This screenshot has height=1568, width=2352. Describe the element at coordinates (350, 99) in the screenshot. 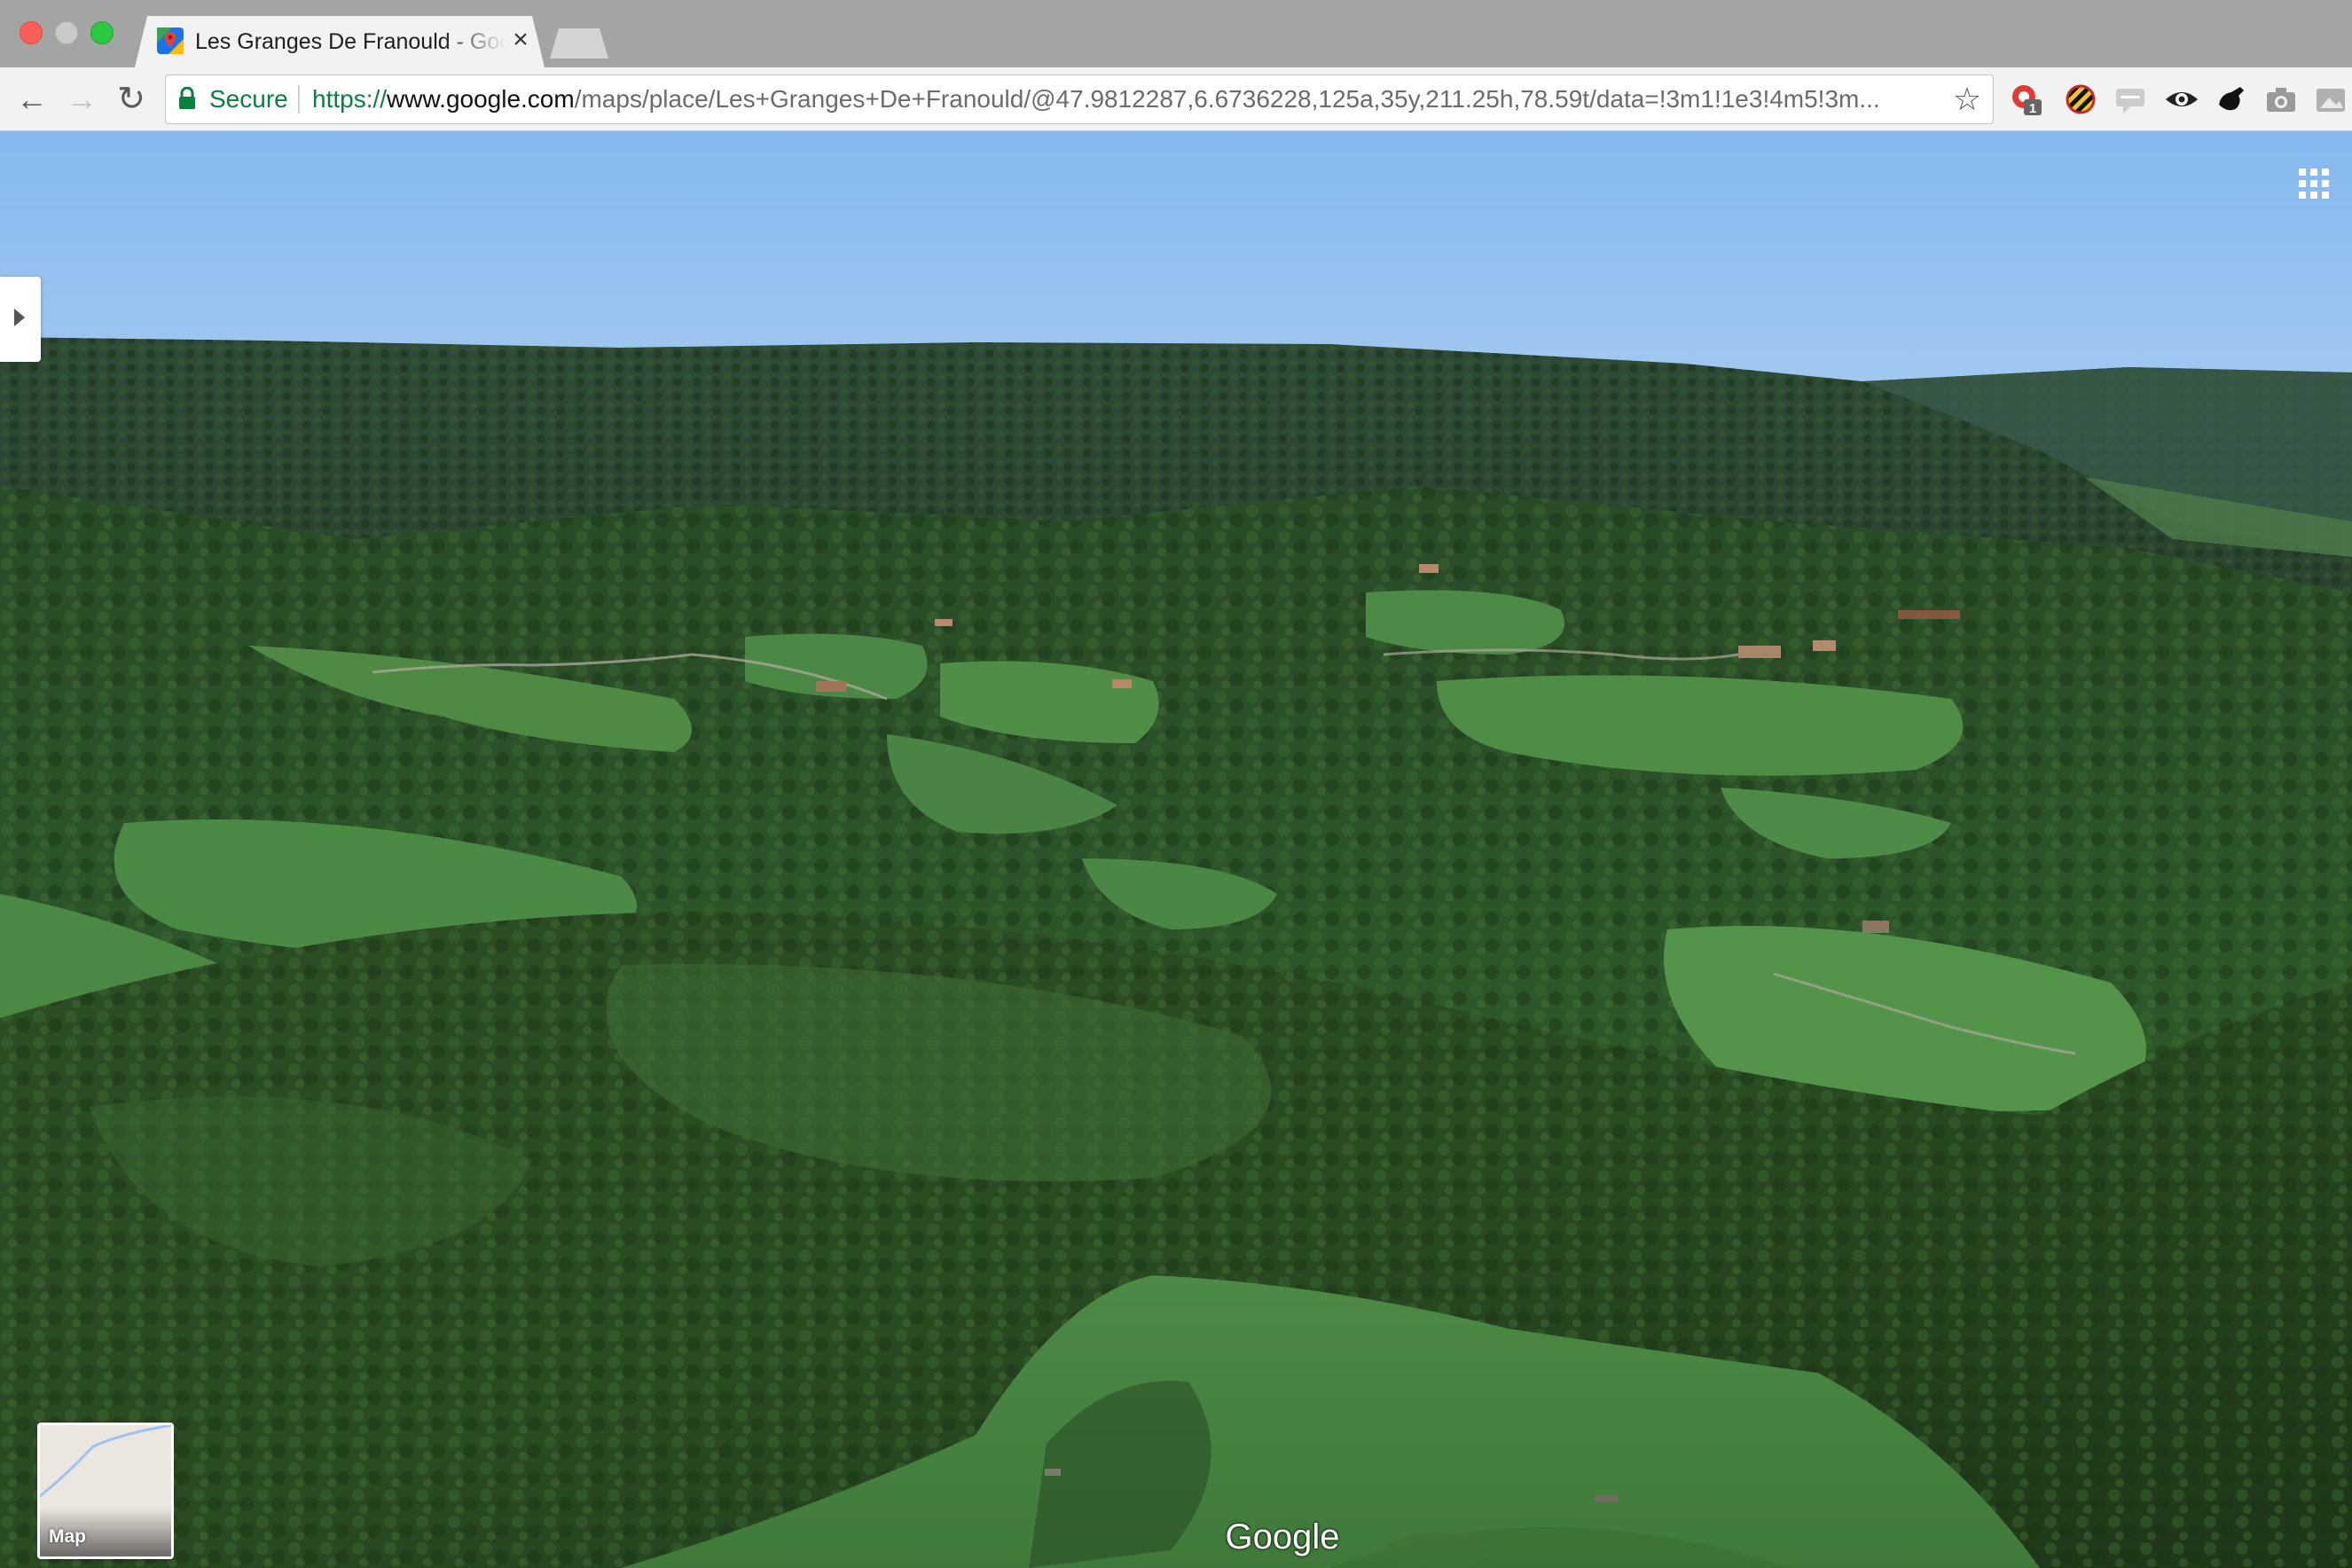

I see `url-protocol: https://` at that location.